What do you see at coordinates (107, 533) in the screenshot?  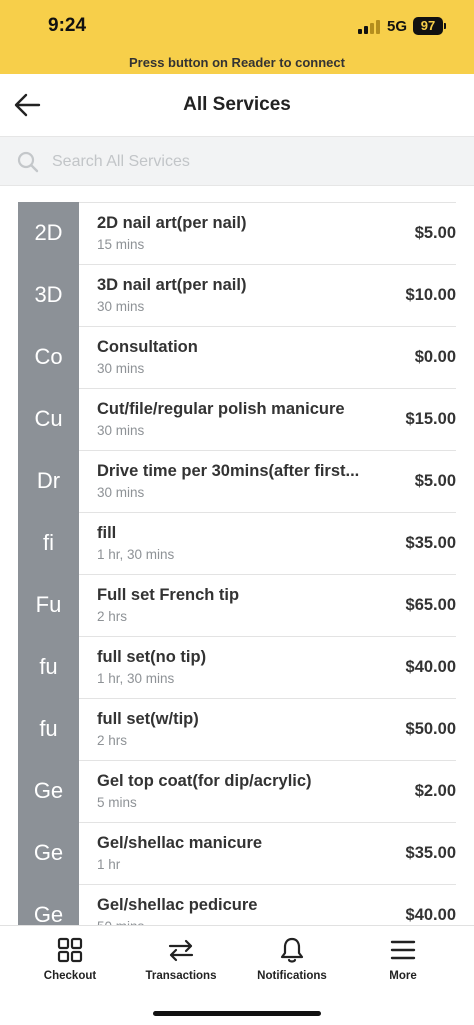 I see `service-name: fill` at bounding box center [107, 533].